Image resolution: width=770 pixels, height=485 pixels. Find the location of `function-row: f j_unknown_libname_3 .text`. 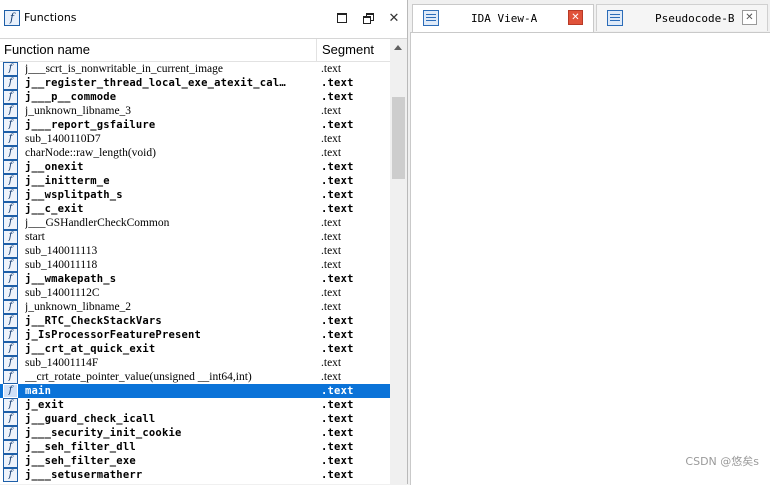

function-row: f j_unknown_libname_3 .text is located at coordinates (195, 111).